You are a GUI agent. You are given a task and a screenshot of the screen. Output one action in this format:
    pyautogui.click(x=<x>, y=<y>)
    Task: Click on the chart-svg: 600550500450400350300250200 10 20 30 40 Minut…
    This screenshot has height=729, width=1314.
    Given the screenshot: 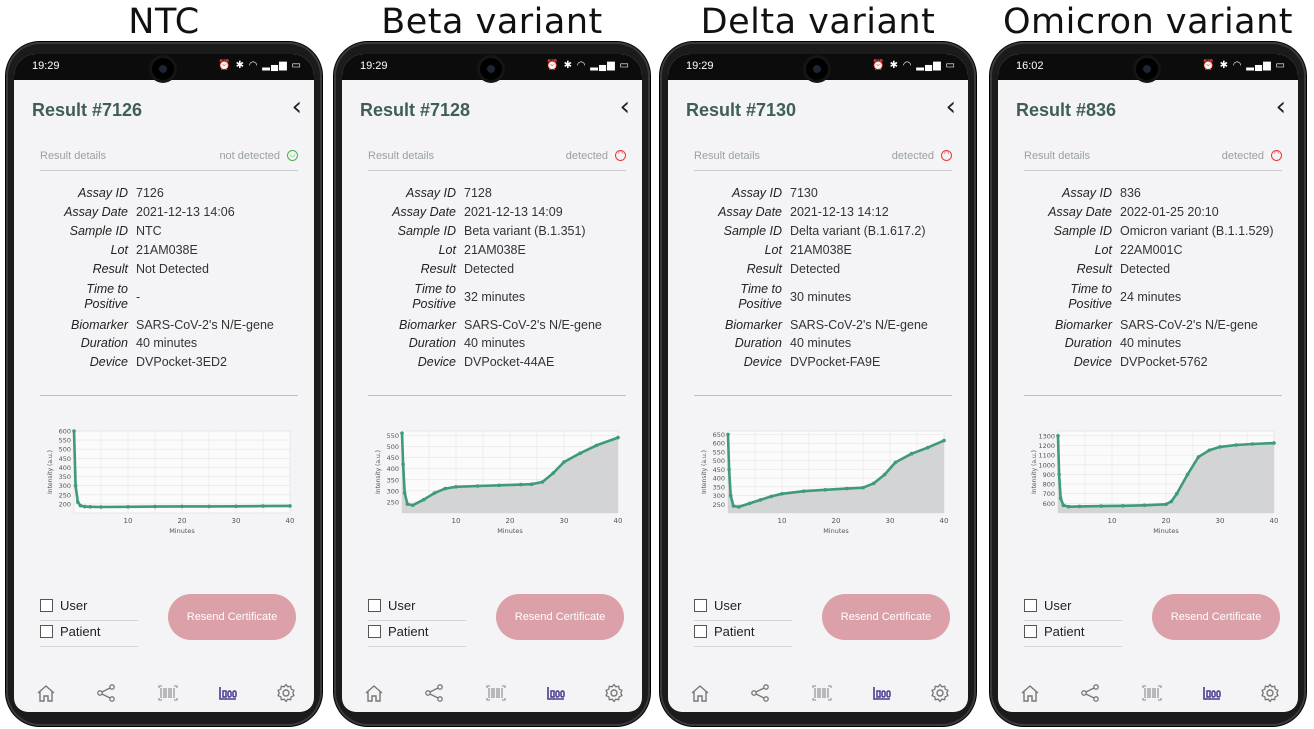 What is the action you would take?
    pyautogui.click(x=170, y=482)
    